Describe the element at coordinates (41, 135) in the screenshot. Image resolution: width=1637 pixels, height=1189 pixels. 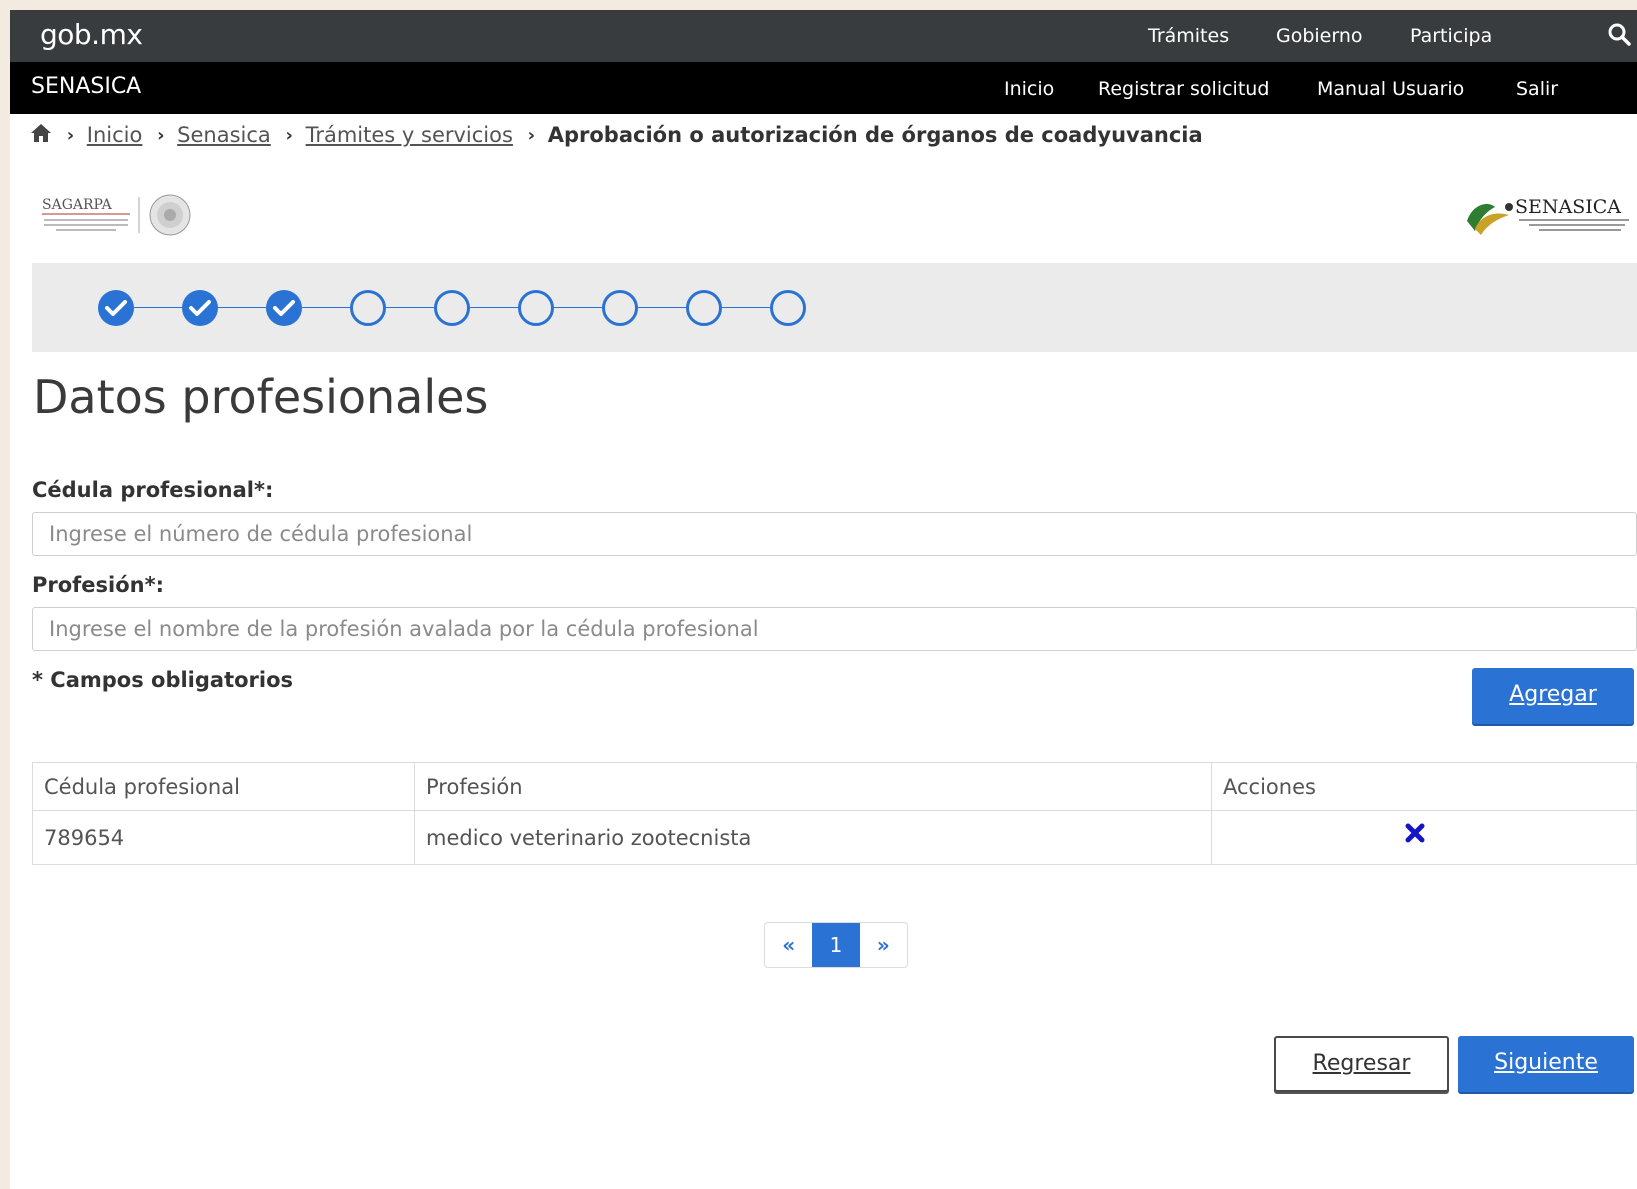
I see `home-icon` at that location.